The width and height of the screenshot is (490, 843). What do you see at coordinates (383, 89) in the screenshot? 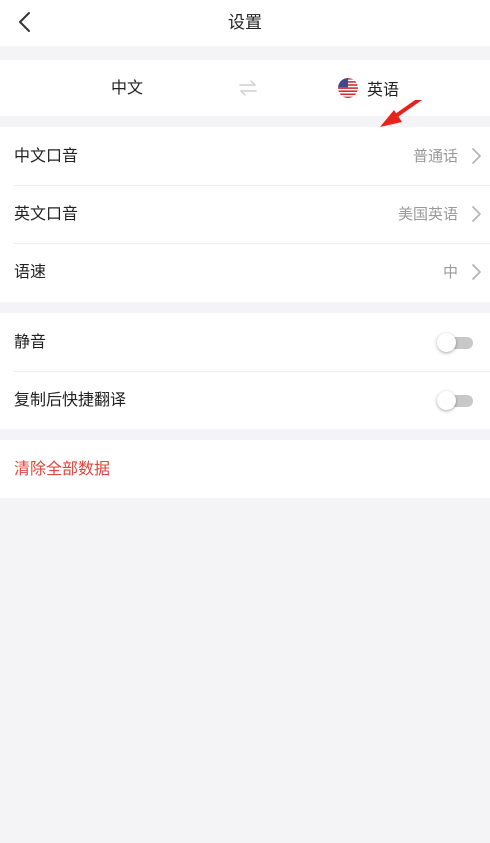
I see `target-language-label: 英语` at bounding box center [383, 89].